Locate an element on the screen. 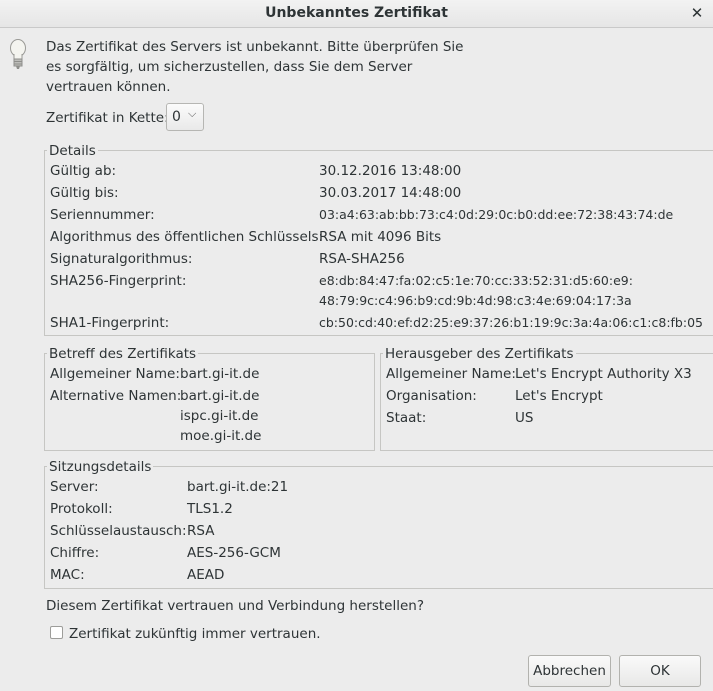 This screenshot has width=713, height=691. chevron-down-icon: ⌵ is located at coordinates (192, 113).